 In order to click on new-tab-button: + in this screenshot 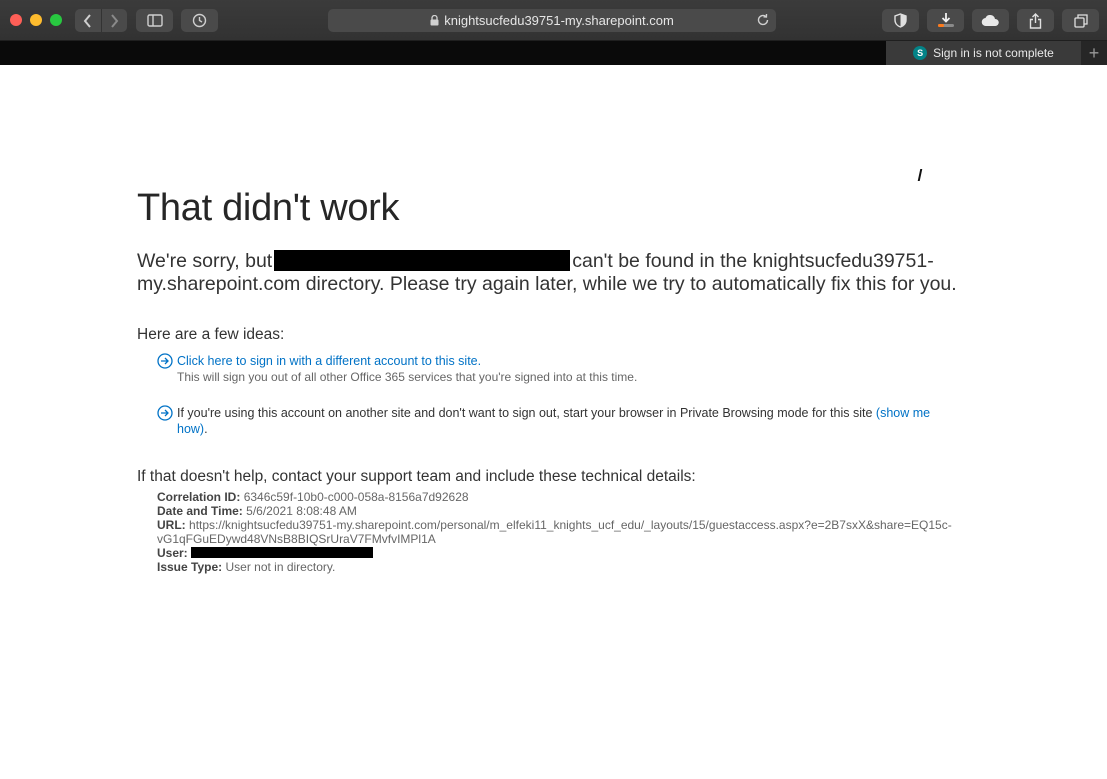, I will do `click(1094, 53)`.